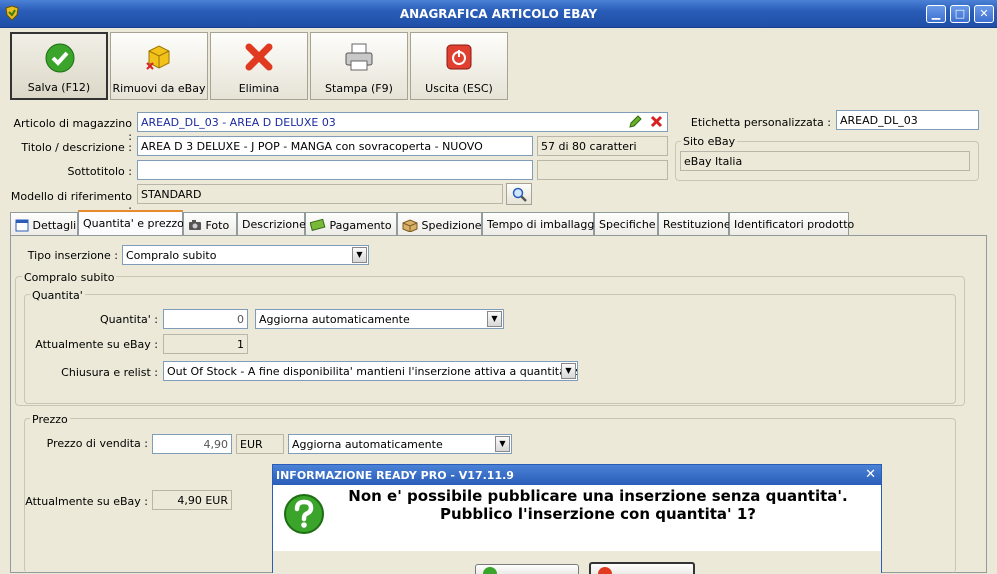 Image resolution: width=997 pixels, height=574 pixels. I want to click on tab-quantita-prezzo: Quantita' e prezzo, so click(131, 223).